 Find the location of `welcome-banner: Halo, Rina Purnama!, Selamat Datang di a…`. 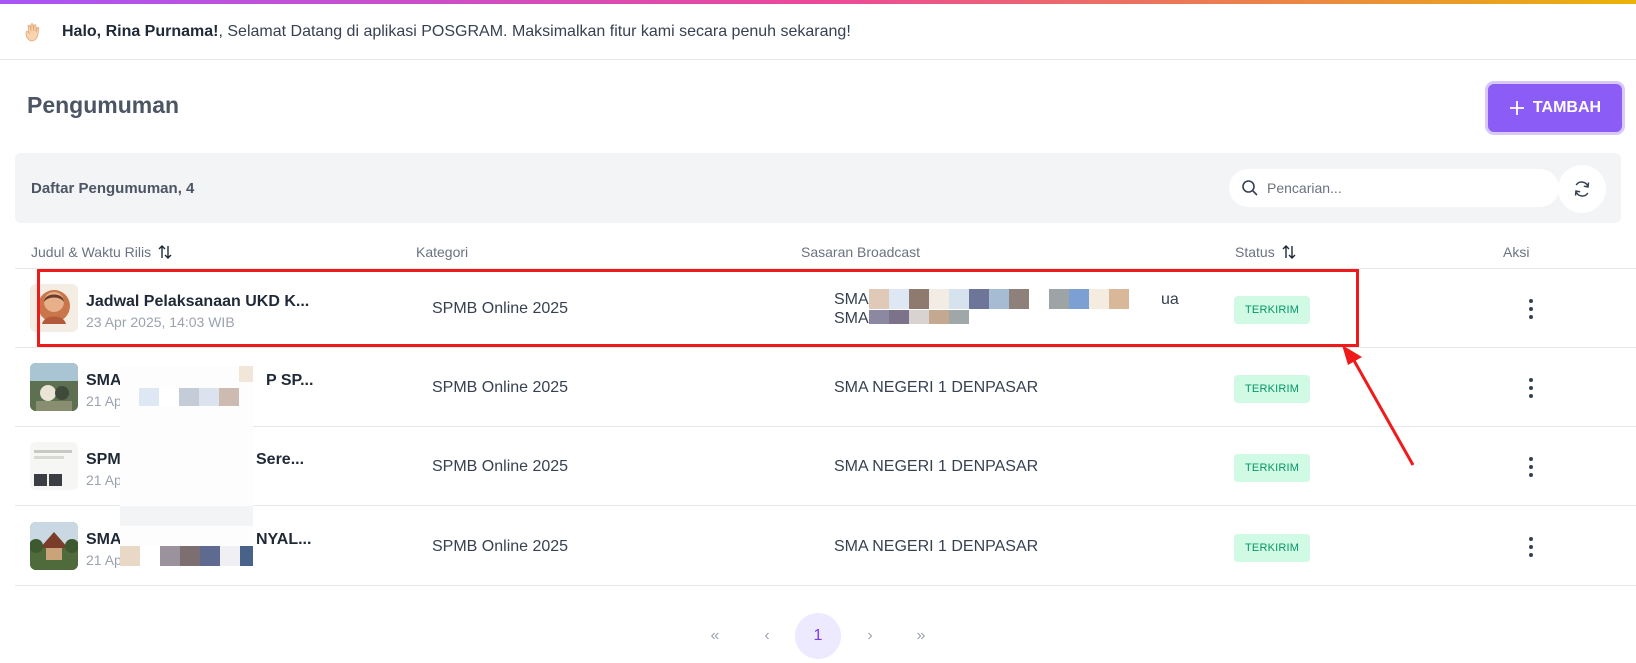

welcome-banner: Halo, Rina Purnama!, Selamat Datang di a… is located at coordinates (818, 32).